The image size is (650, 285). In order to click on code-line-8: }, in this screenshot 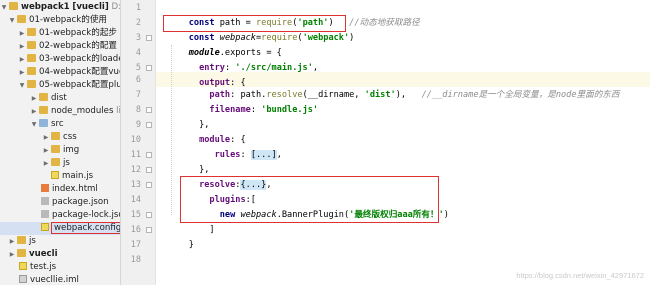, I will do `click(188, 116)`.